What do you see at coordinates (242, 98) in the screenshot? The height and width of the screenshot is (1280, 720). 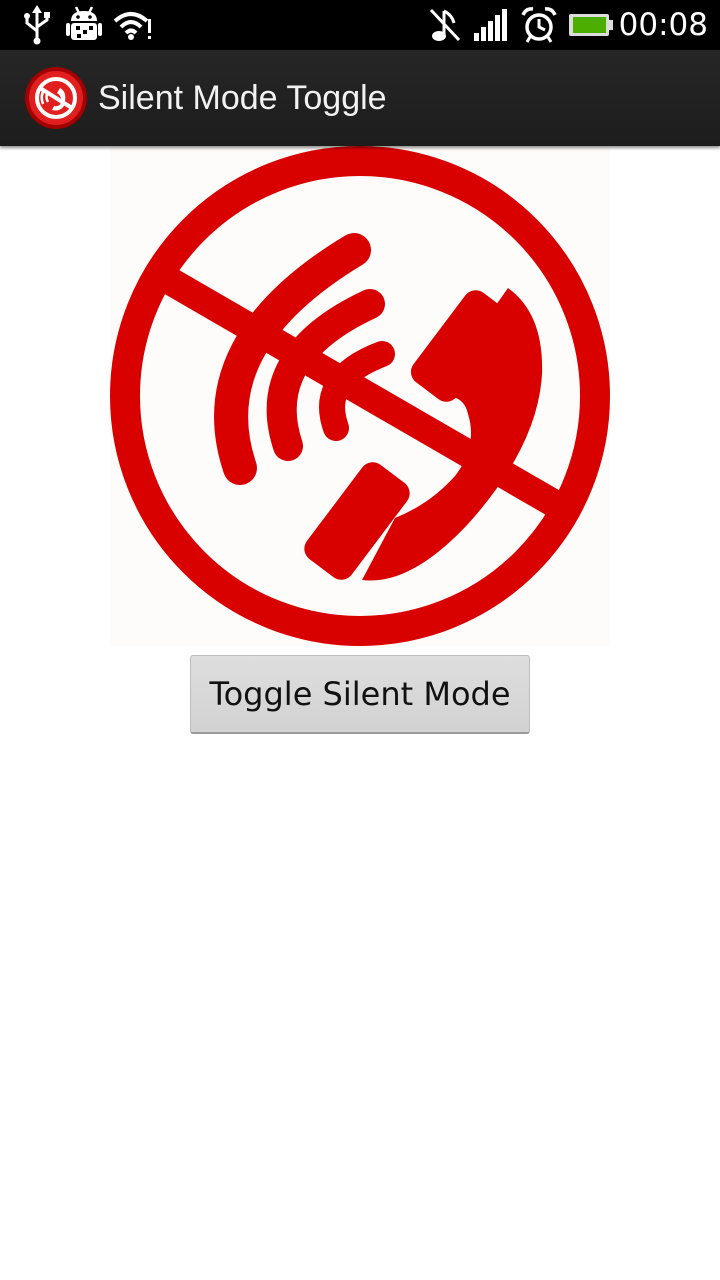 I see `app-title: Silent Mode Toggle` at bounding box center [242, 98].